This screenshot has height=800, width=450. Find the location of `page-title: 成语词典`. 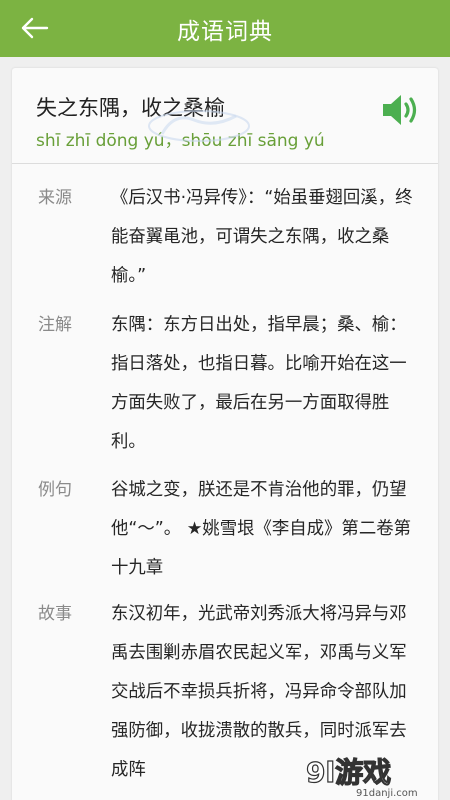

page-title: 成语词典 is located at coordinates (225, 31).